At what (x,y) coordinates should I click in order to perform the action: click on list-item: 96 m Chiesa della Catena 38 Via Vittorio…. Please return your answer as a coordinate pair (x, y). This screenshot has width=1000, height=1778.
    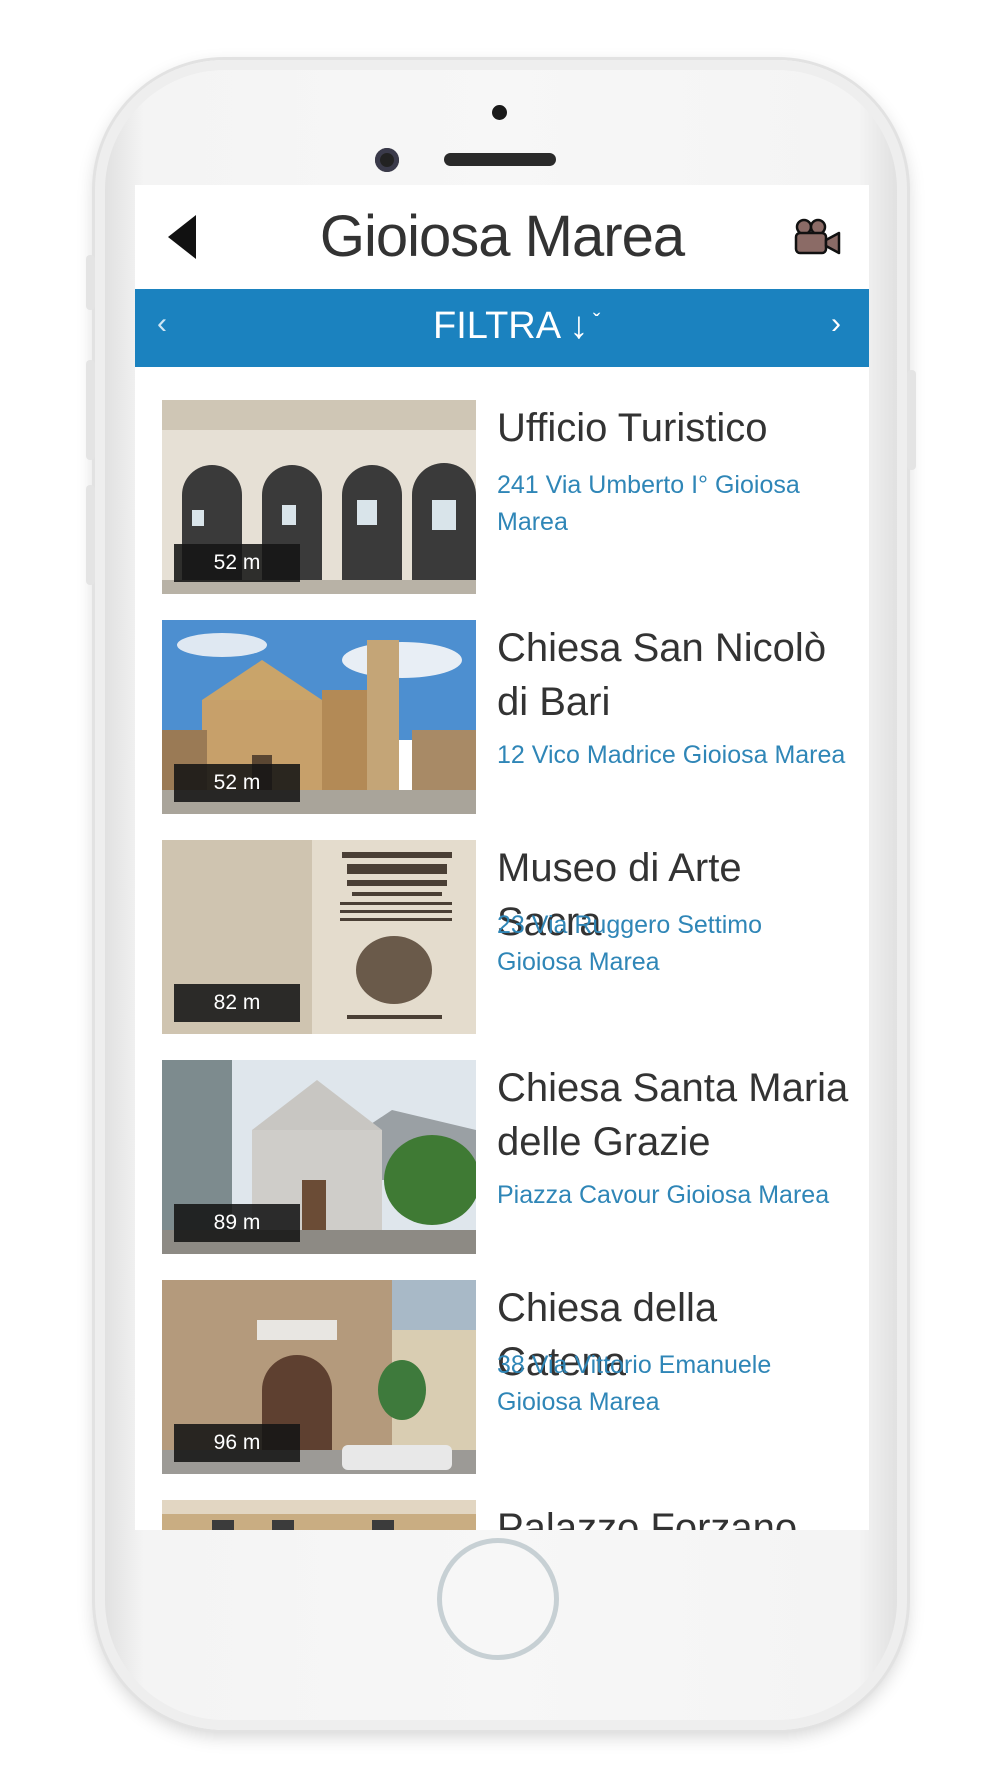
    Looking at the image, I should click on (502, 1360).